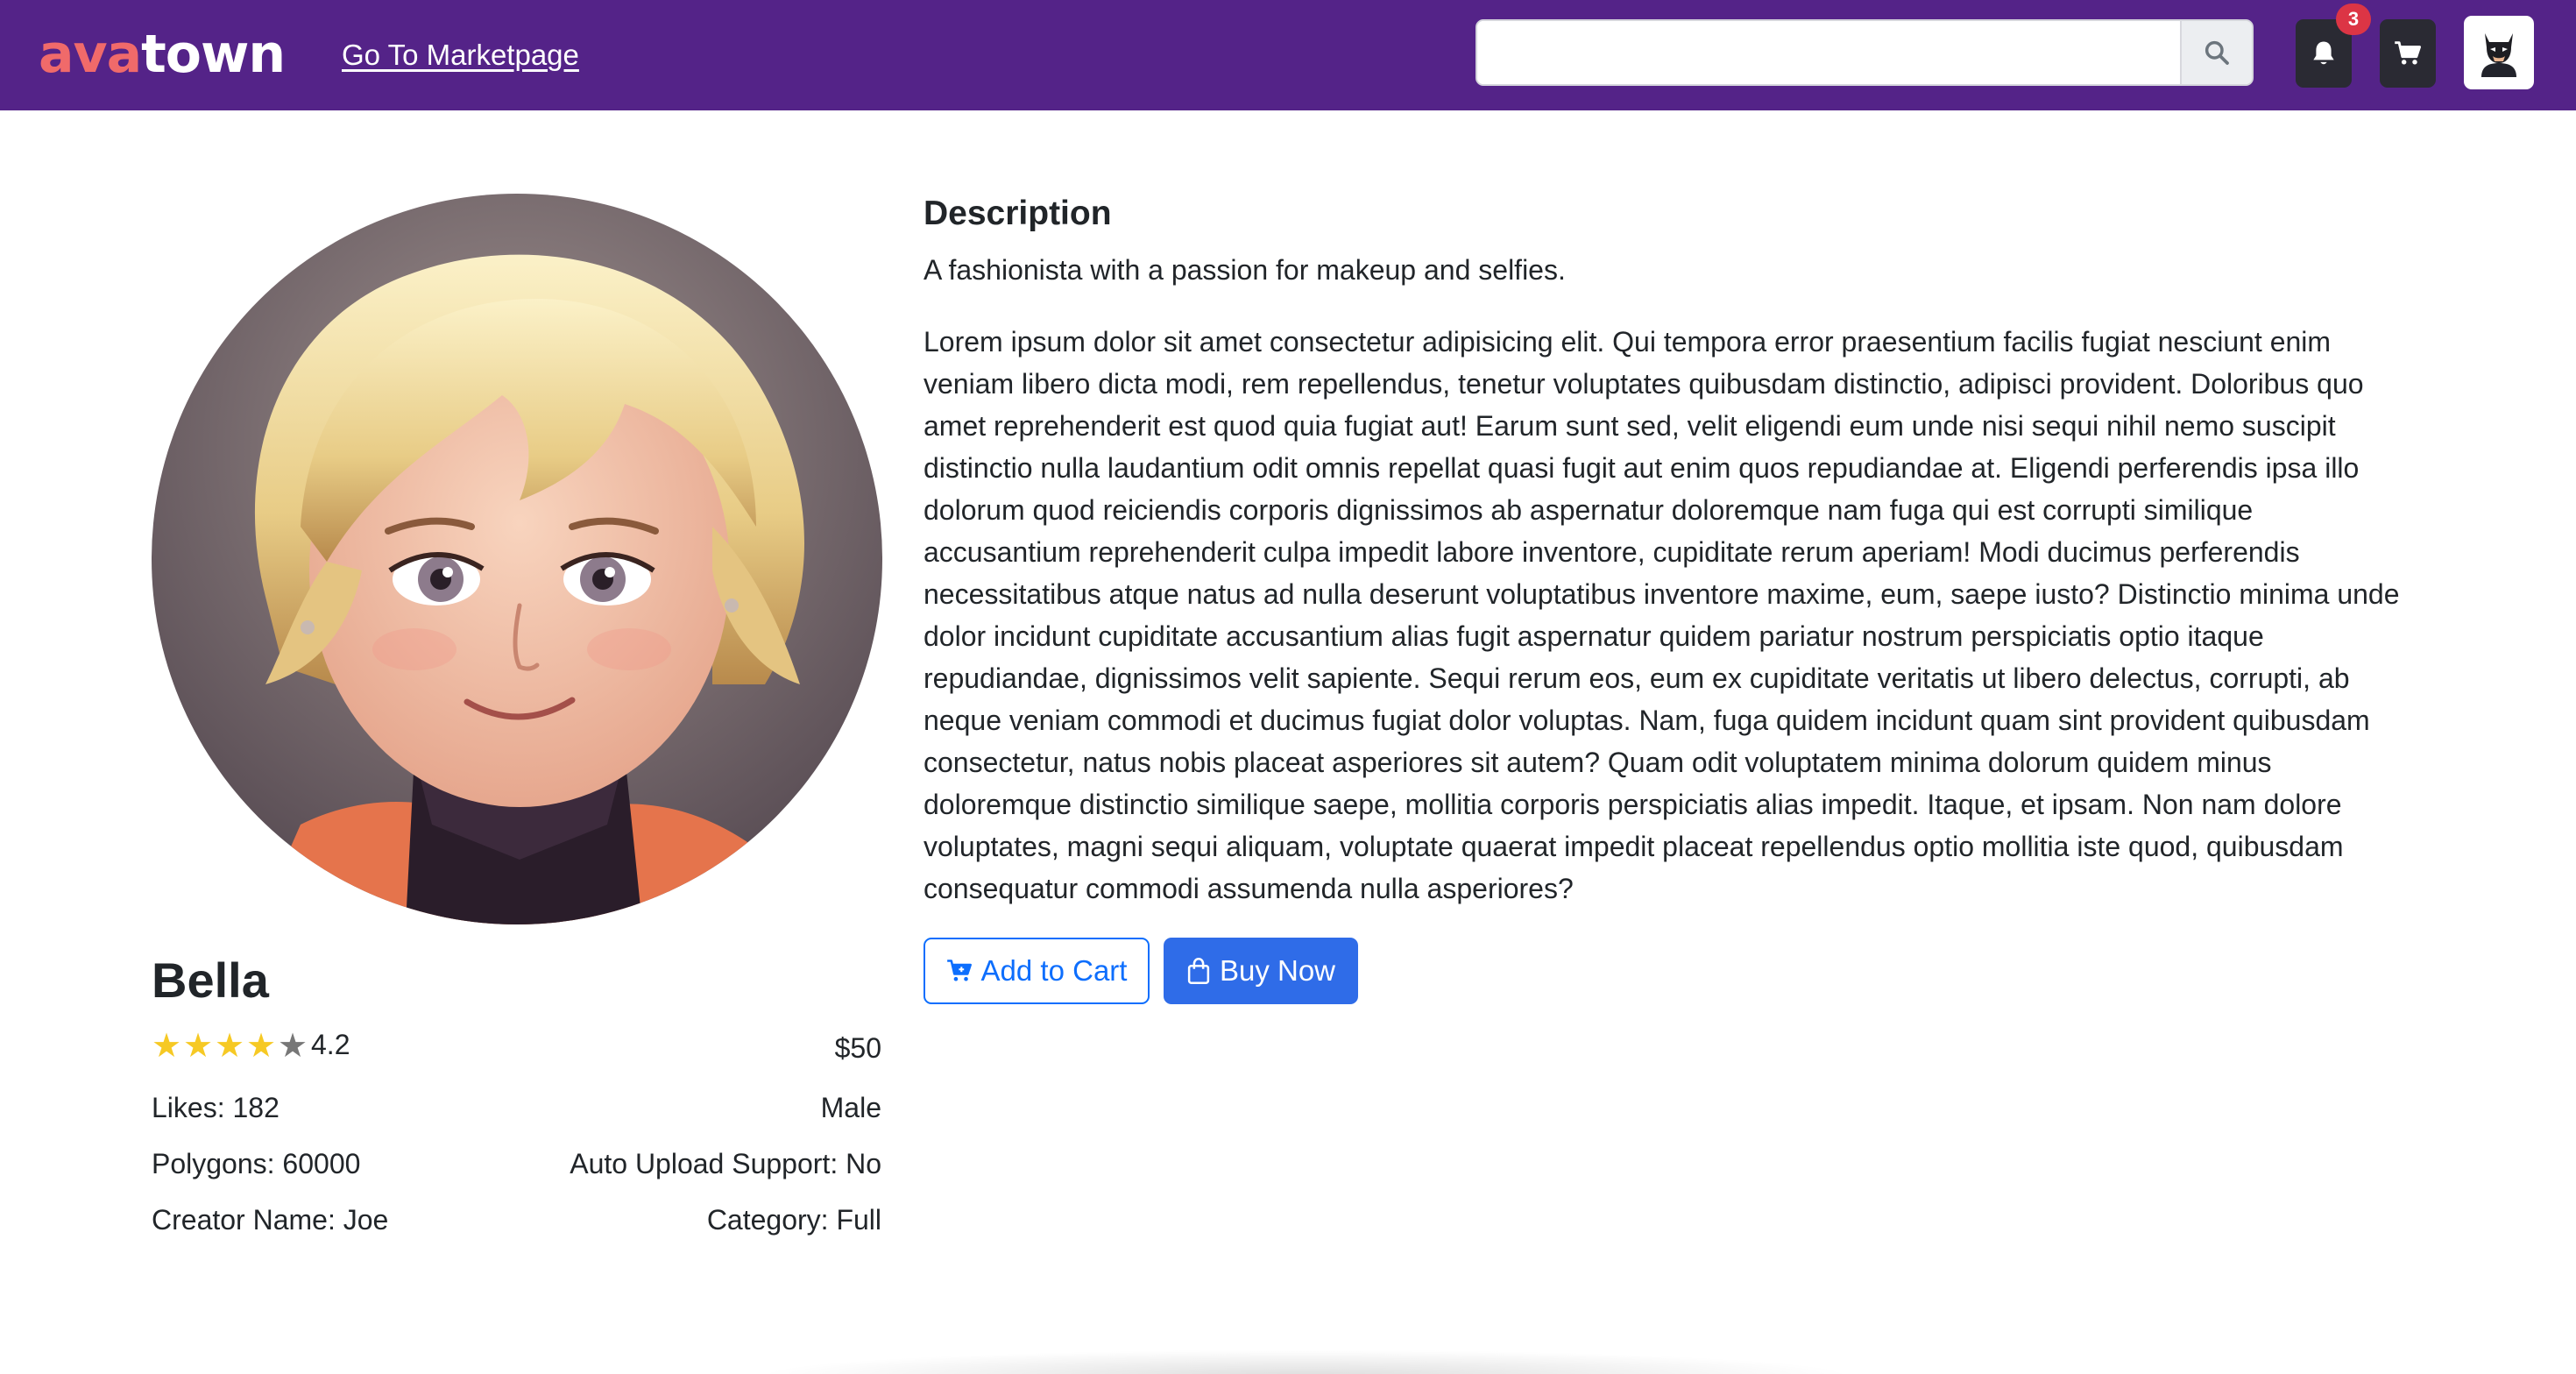 Image resolution: width=2576 pixels, height=1374 pixels. I want to click on avatown-logo: ava town, so click(162, 54).